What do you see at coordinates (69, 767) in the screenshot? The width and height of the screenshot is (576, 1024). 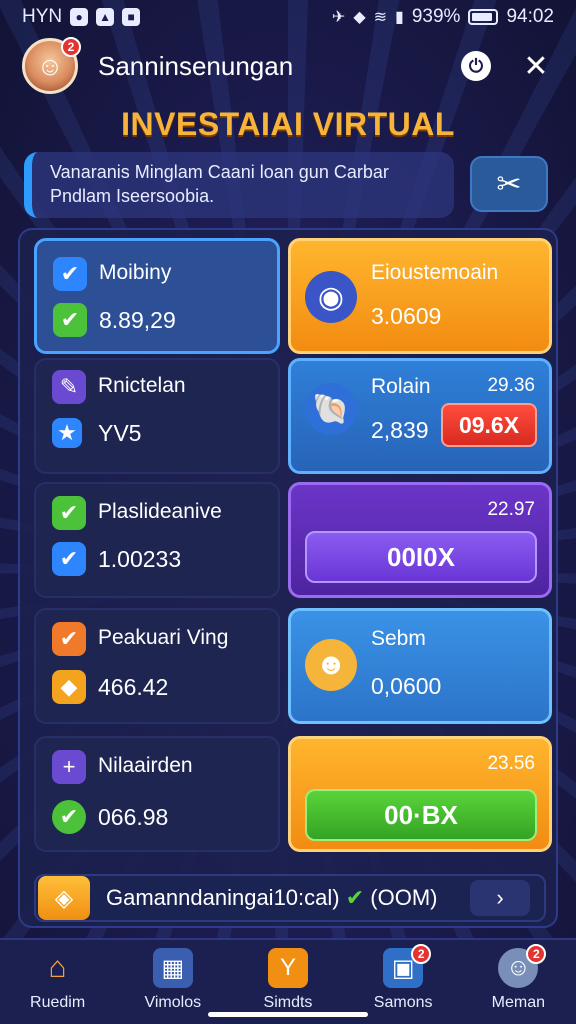 I see `plus-box-icon: +` at bounding box center [69, 767].